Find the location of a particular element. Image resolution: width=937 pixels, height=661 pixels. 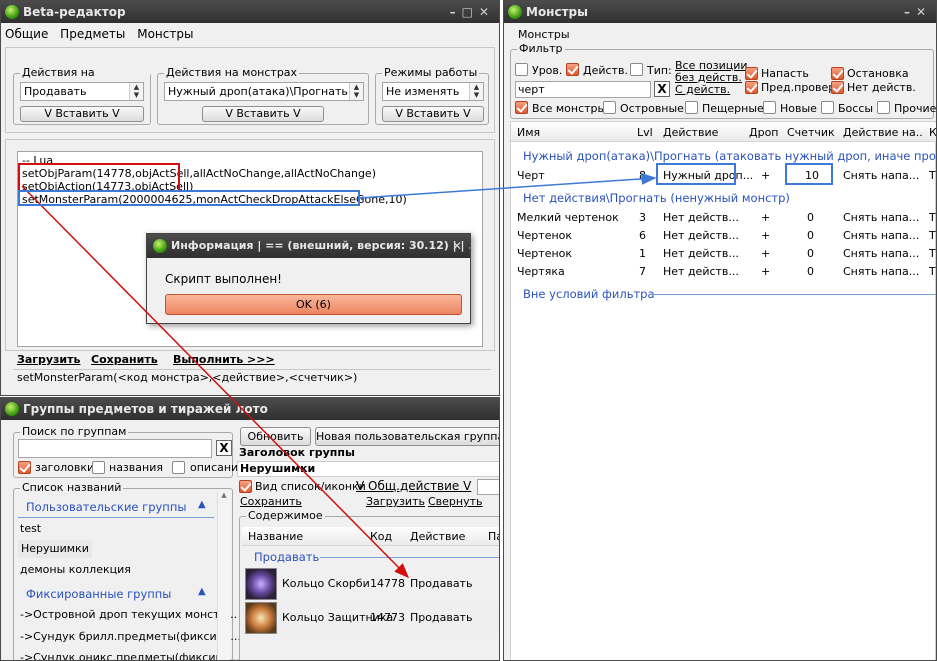

col-counter: Счетчик is located at coordinates (811, 132).